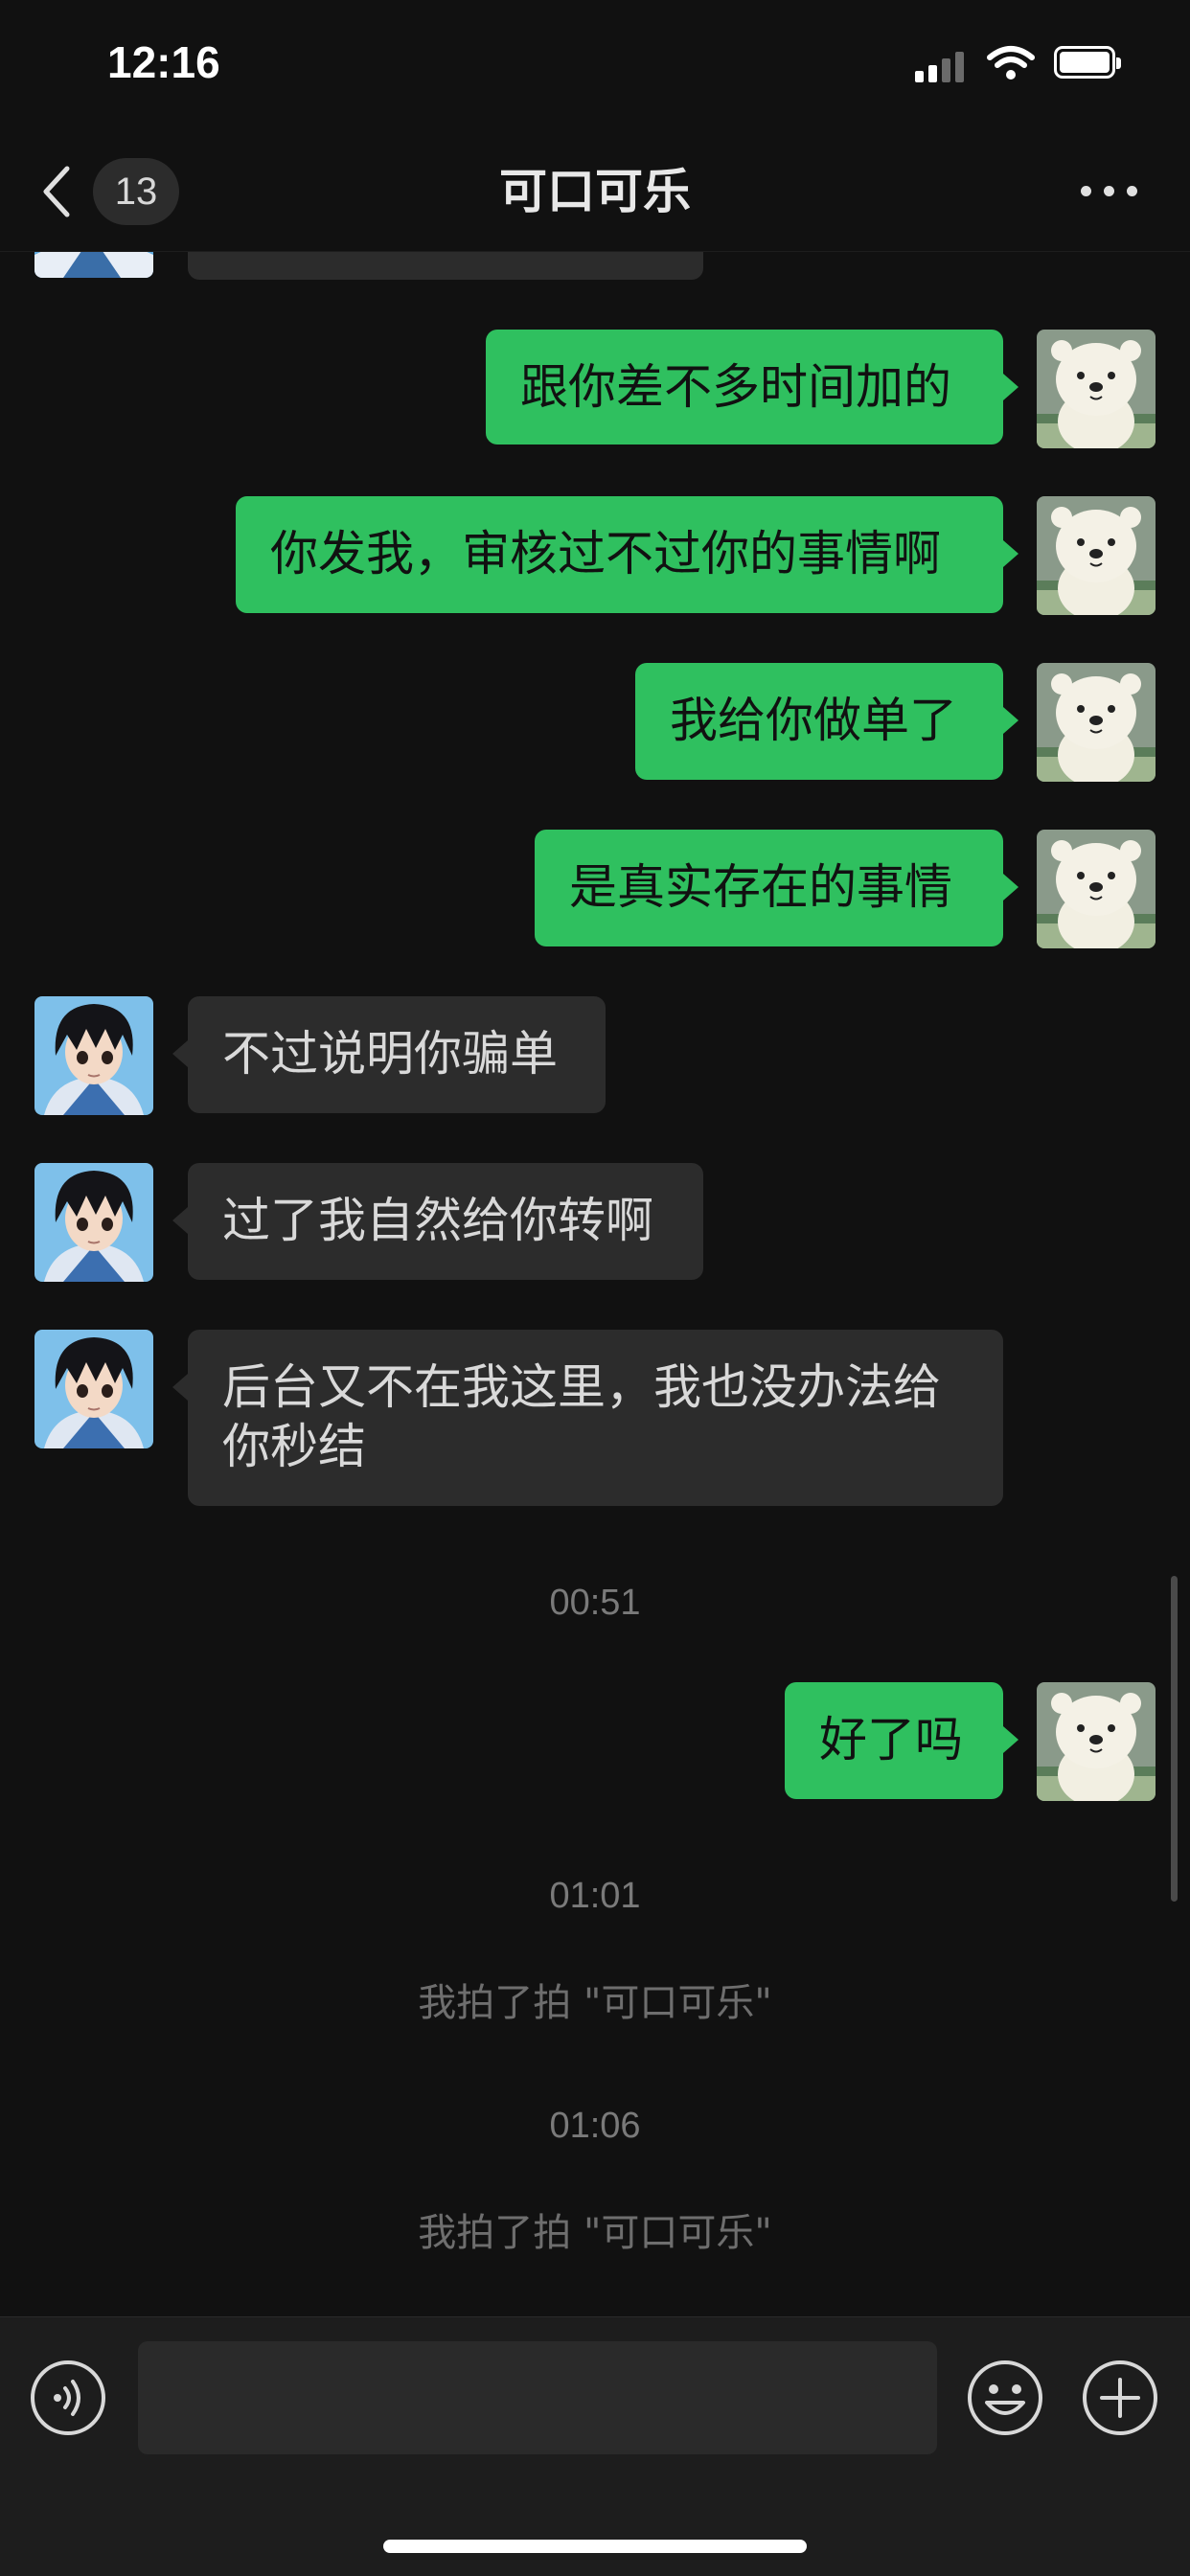 The image size is (1190, 2576). I want to click on message-bubble-outgoing: 你发我，审核过不过你的事情啊, so click(620, 554).